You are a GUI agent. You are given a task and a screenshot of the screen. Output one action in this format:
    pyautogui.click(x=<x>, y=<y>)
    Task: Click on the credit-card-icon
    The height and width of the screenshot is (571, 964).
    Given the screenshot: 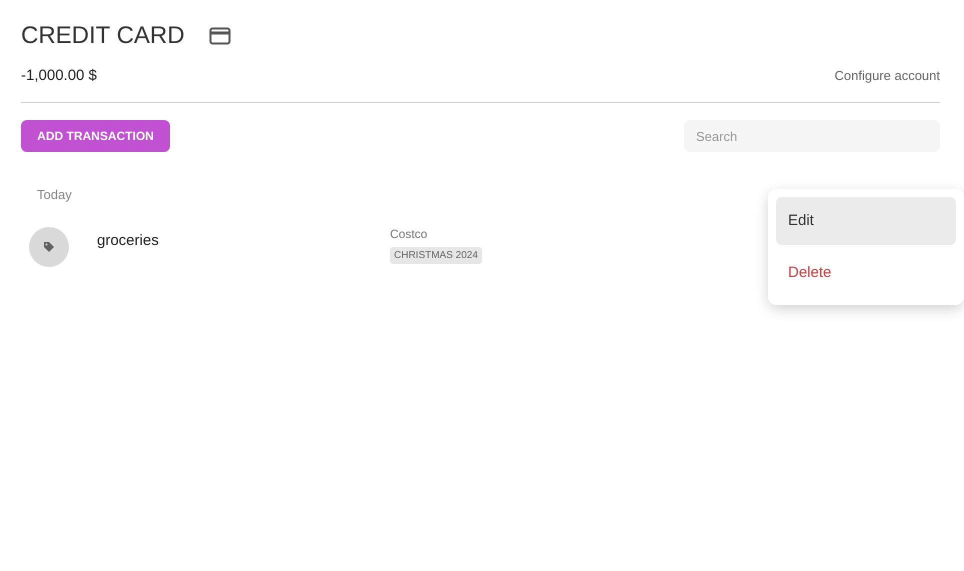 What is the action you would take?
    pyautogui.click(x=219, y=36)
    